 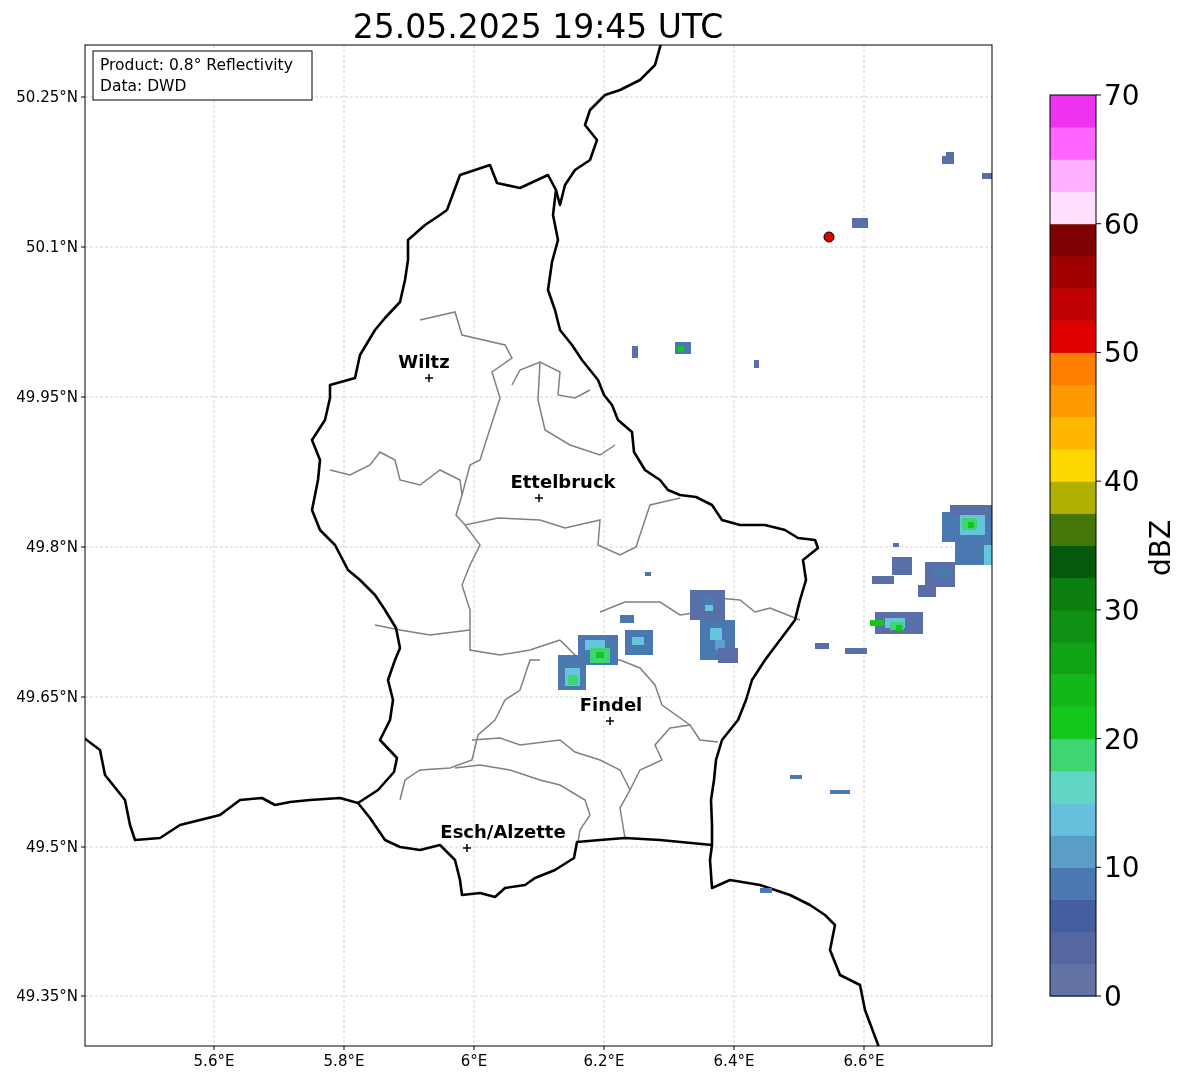 I want to click on colorbar-tick-label: 70, so click(x=1122, y=95).